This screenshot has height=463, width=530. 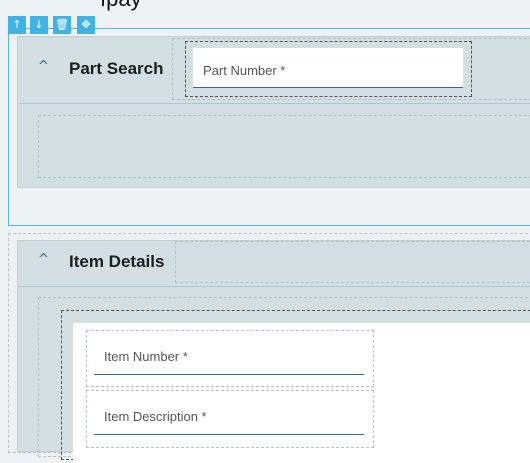 I want to click on part-number-field: Part Number *, so click(x=328, y=68).